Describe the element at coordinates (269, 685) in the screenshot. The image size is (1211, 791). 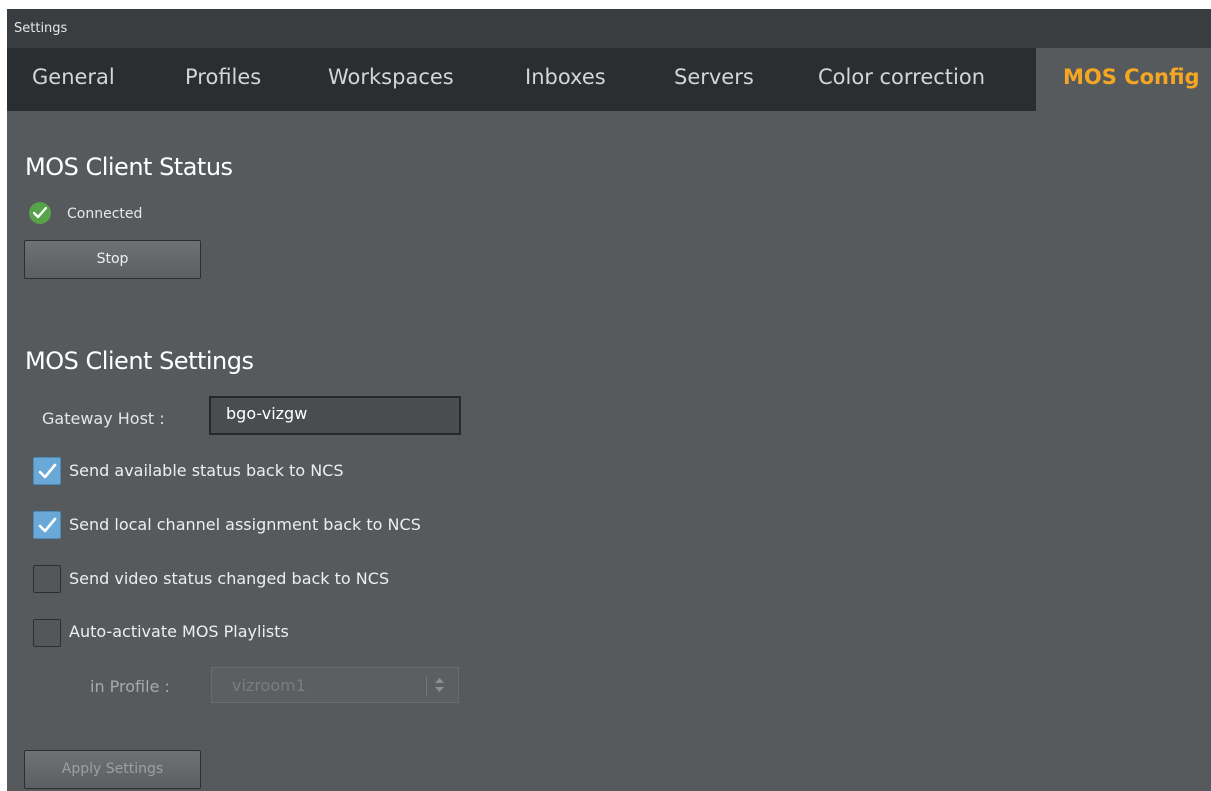
I see `profile-select-value: vizroom1` at that location.